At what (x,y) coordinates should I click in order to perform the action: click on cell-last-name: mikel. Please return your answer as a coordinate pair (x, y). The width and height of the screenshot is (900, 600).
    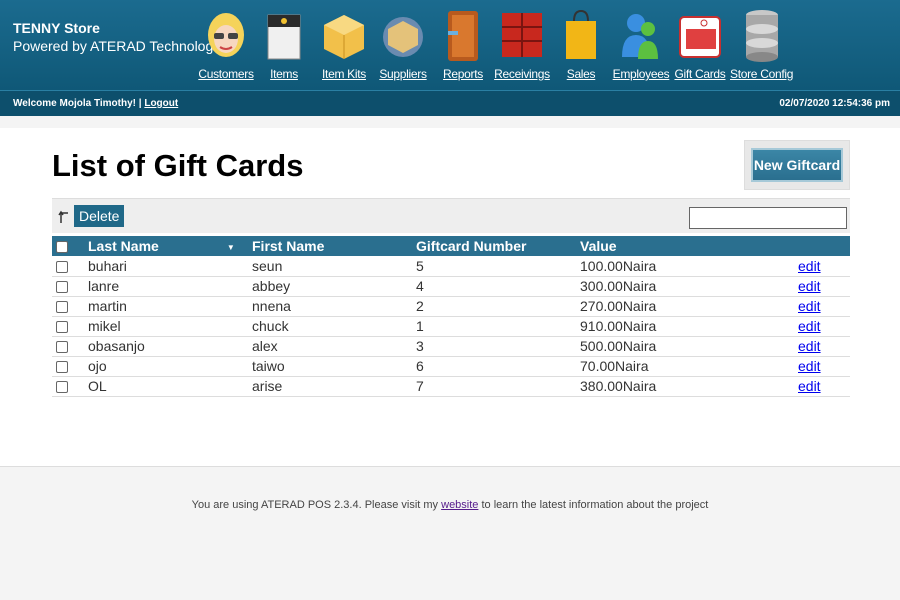
    Looking at the image, I should click on (170, 326).